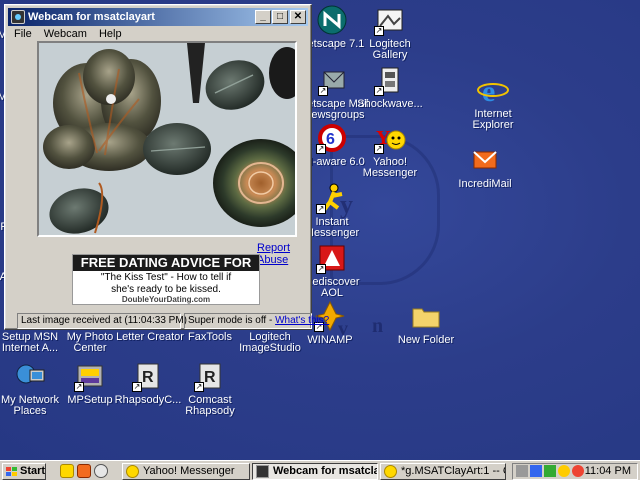 Image resolution: width=640 pixels, height=480 pixels. I want to click on status-super-mode: Super mode is off - What's this?, so click(256, 321).